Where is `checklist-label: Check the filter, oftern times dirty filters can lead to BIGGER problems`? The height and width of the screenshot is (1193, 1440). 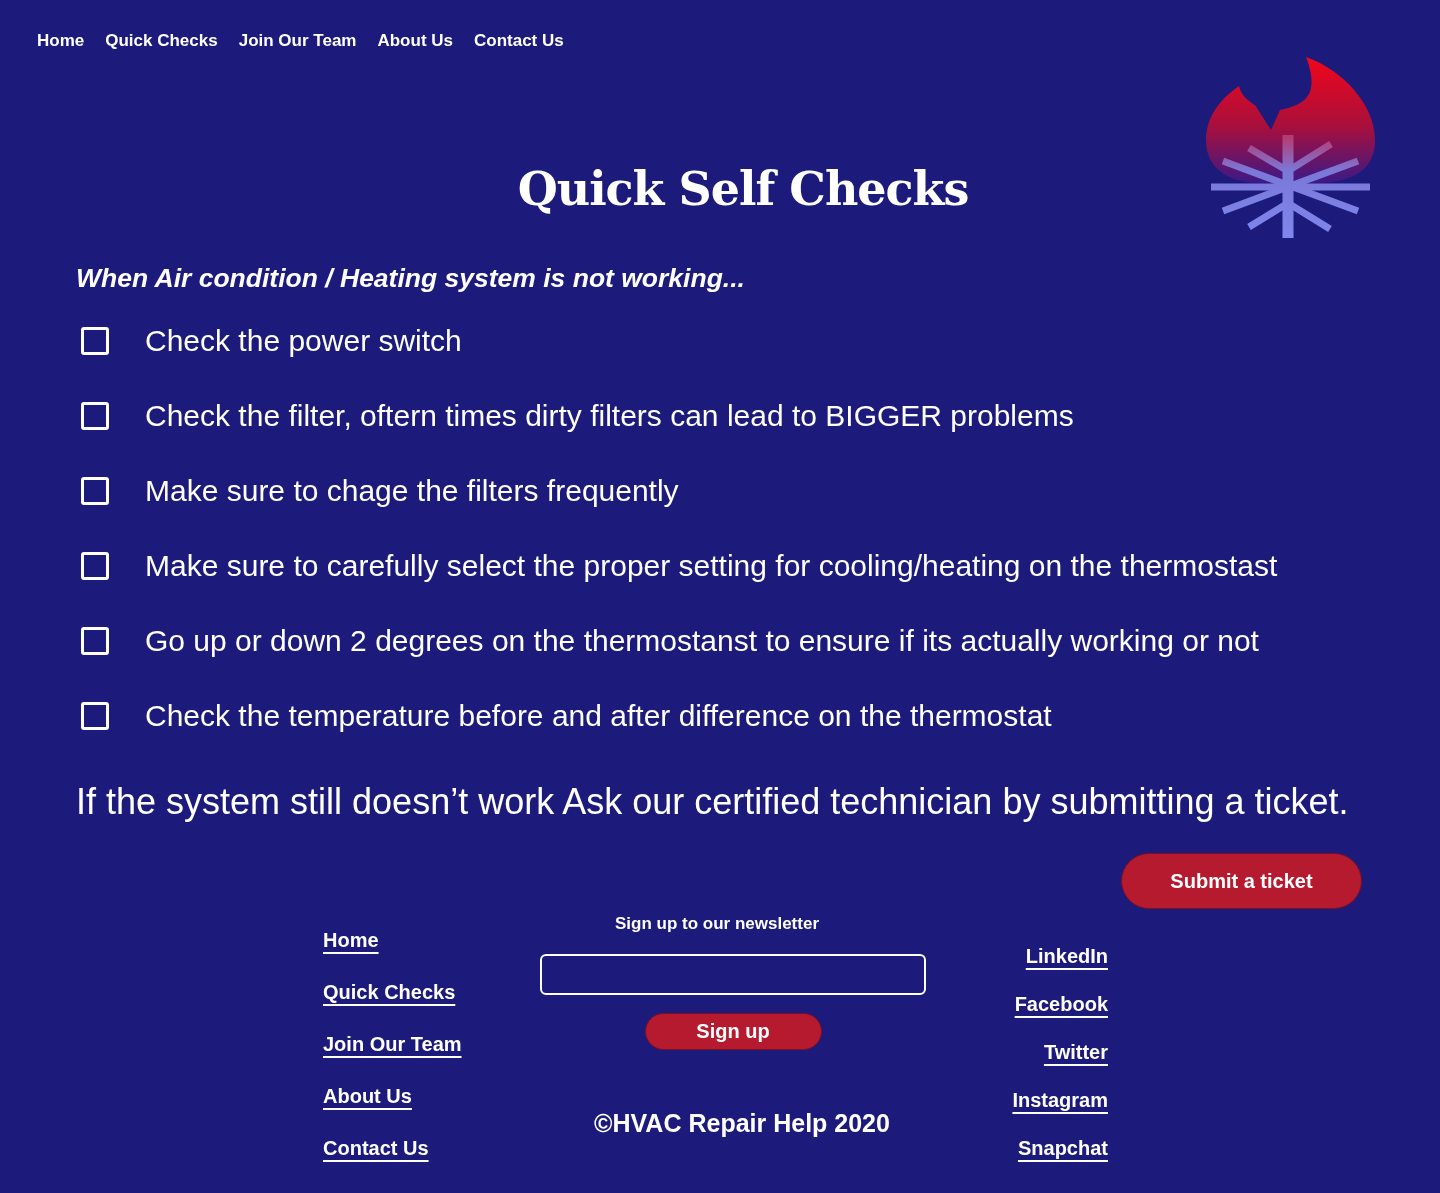 checklist-label: Check the filter, oftern times dirty filters can lead to BIGGER problems is located at coordinates (609, 416).